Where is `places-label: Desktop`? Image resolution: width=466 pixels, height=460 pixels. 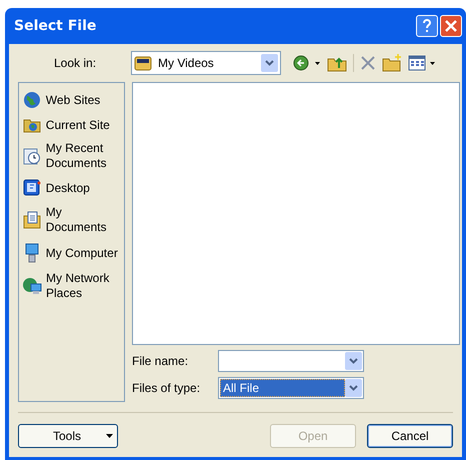 places-label: Desktop is located at coordinates (68, 188).